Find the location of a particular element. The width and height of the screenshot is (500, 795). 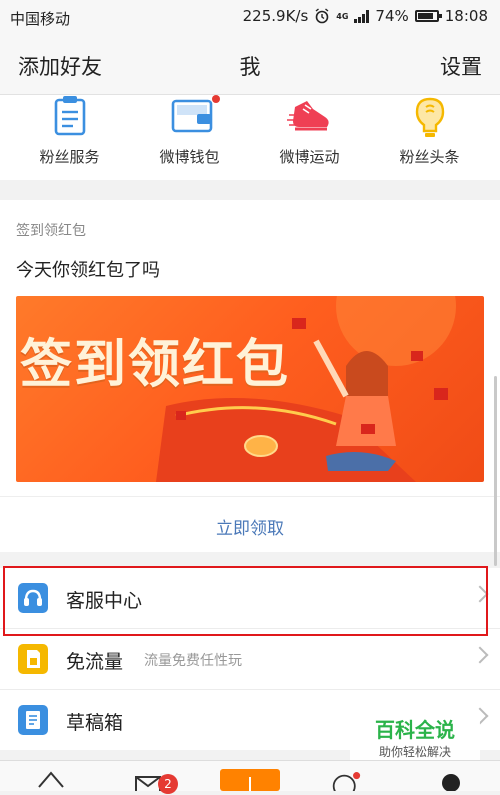

sim-card-icon is located at coordinates (33, 659).